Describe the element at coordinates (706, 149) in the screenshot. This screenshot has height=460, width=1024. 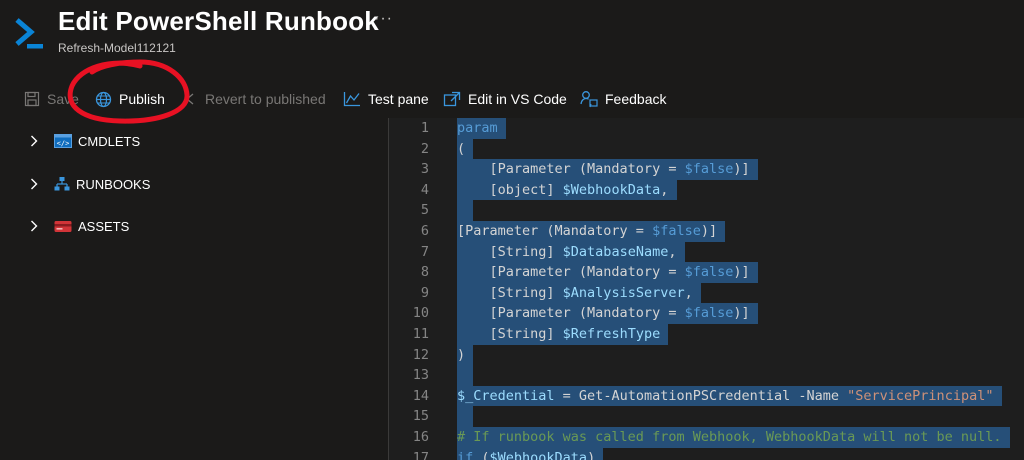
I see `code-line: 2(` at that location.